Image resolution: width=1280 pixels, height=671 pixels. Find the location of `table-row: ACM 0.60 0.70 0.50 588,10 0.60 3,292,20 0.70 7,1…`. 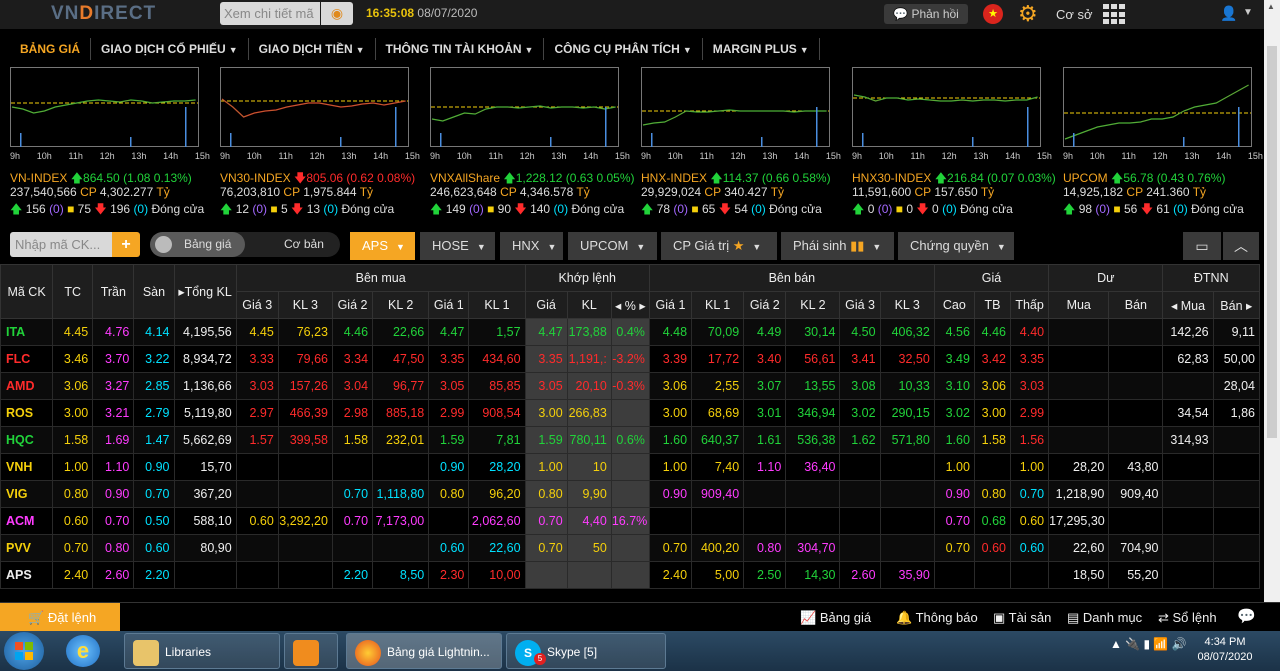

table-row: ACM 0.60 0.70 0.50 588,10 0.60 3,292,20 0.70 7,1… is located at coordinates (630, 521).